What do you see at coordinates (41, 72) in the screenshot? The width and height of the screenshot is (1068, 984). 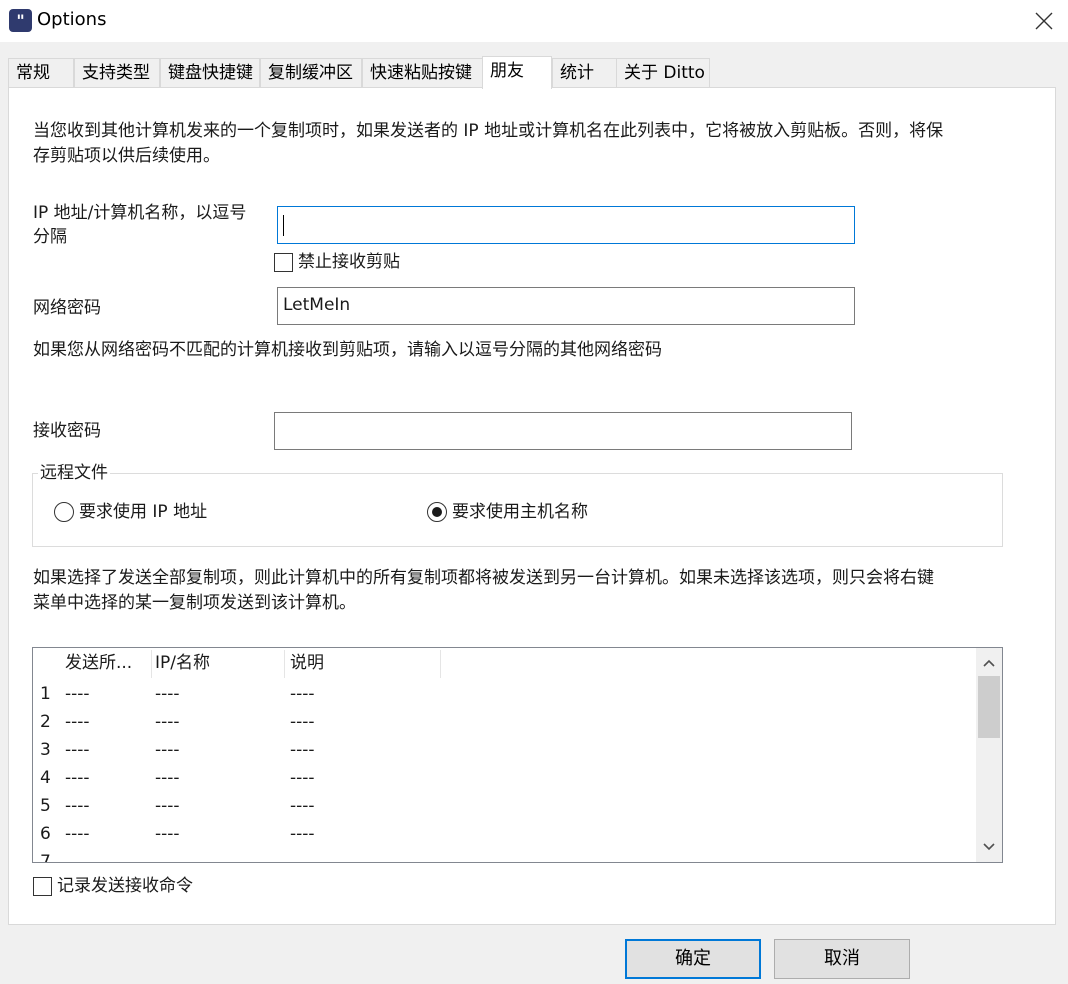 I see `tab-general: 常规` at bounding box center [41, 72].